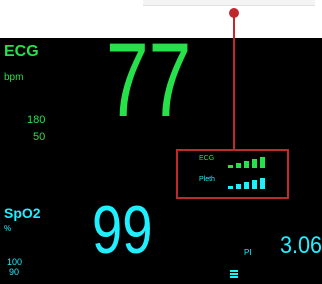 The width and height of the screenshot is (322, 284). Describe the element at coordinates (14, 77) in the screenshot. I see `ecg-unit: bpm` at that location.